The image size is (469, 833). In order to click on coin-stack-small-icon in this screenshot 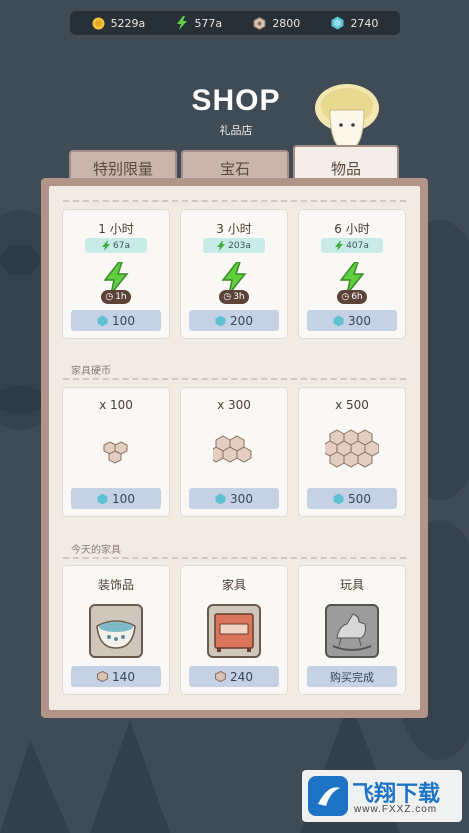, I will do `click(115, 452)`.